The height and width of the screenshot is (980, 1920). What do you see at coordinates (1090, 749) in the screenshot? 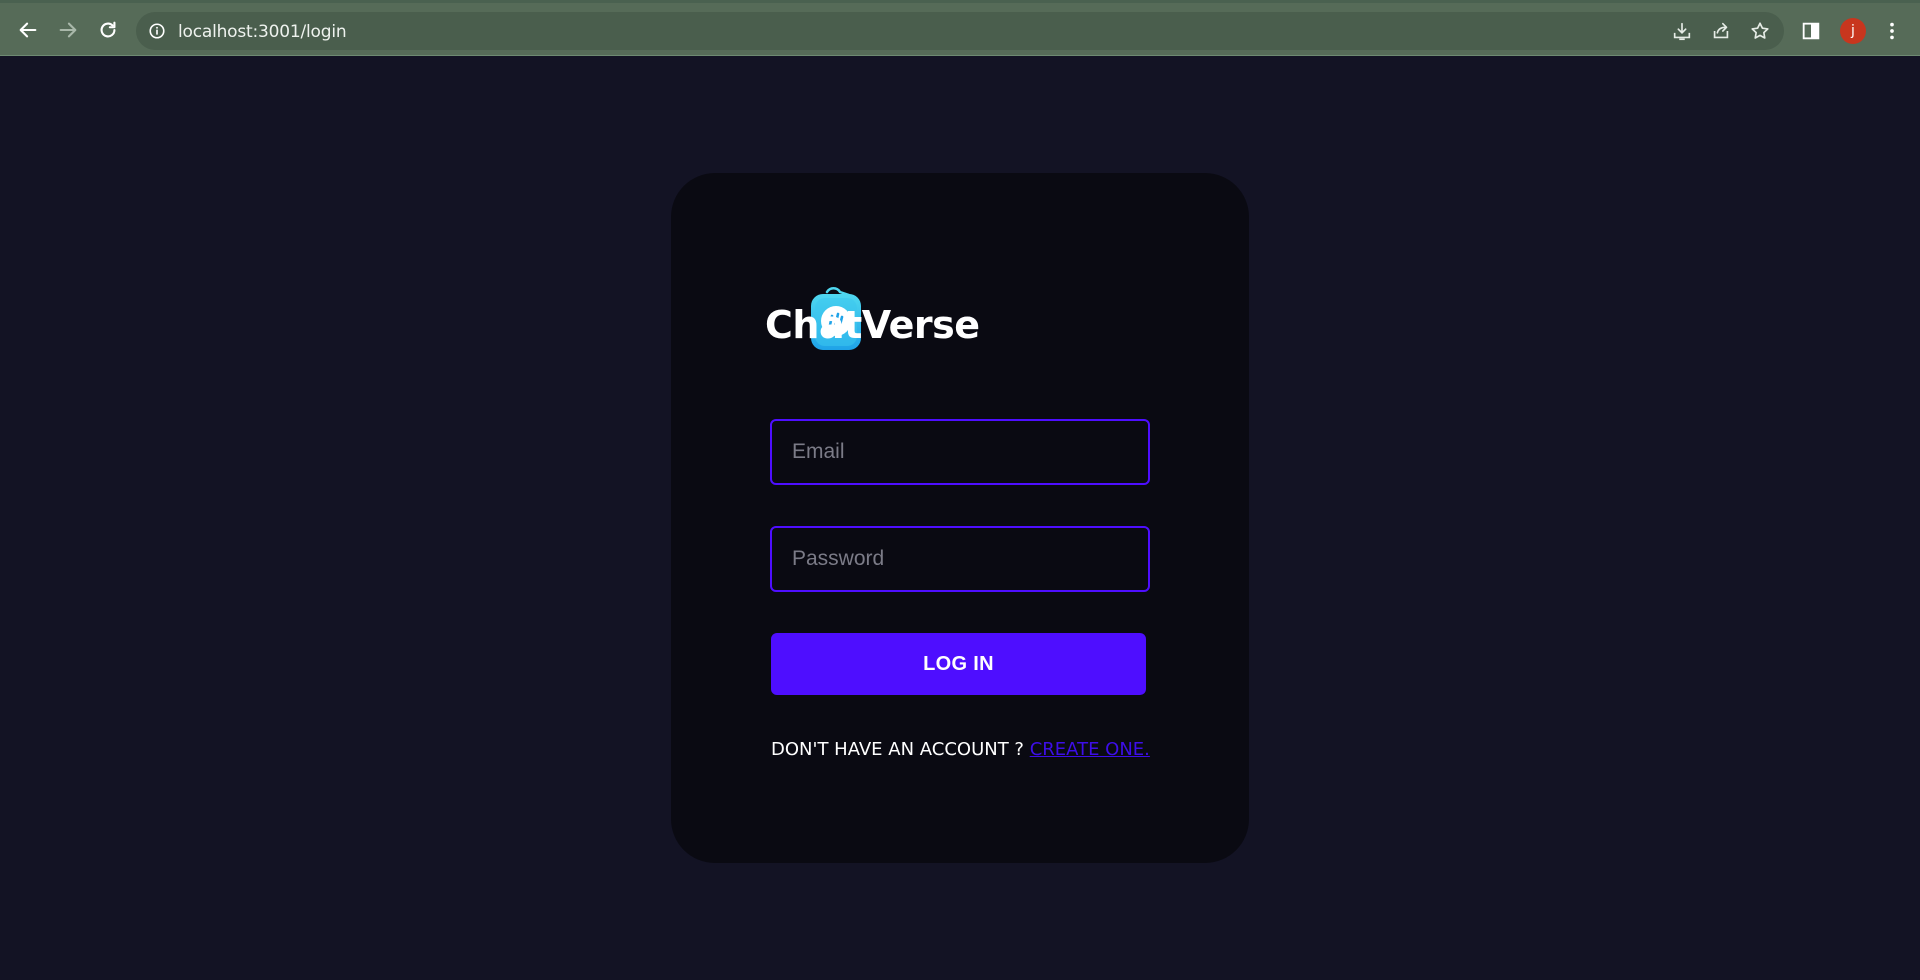
I see `create-account-link: CREATE ONE.` at bounding box center [1090, 749].